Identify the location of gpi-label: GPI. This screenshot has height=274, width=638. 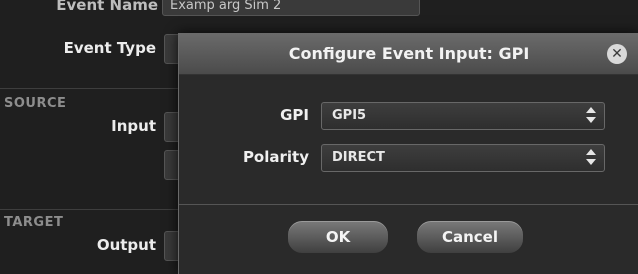
(294, 115).